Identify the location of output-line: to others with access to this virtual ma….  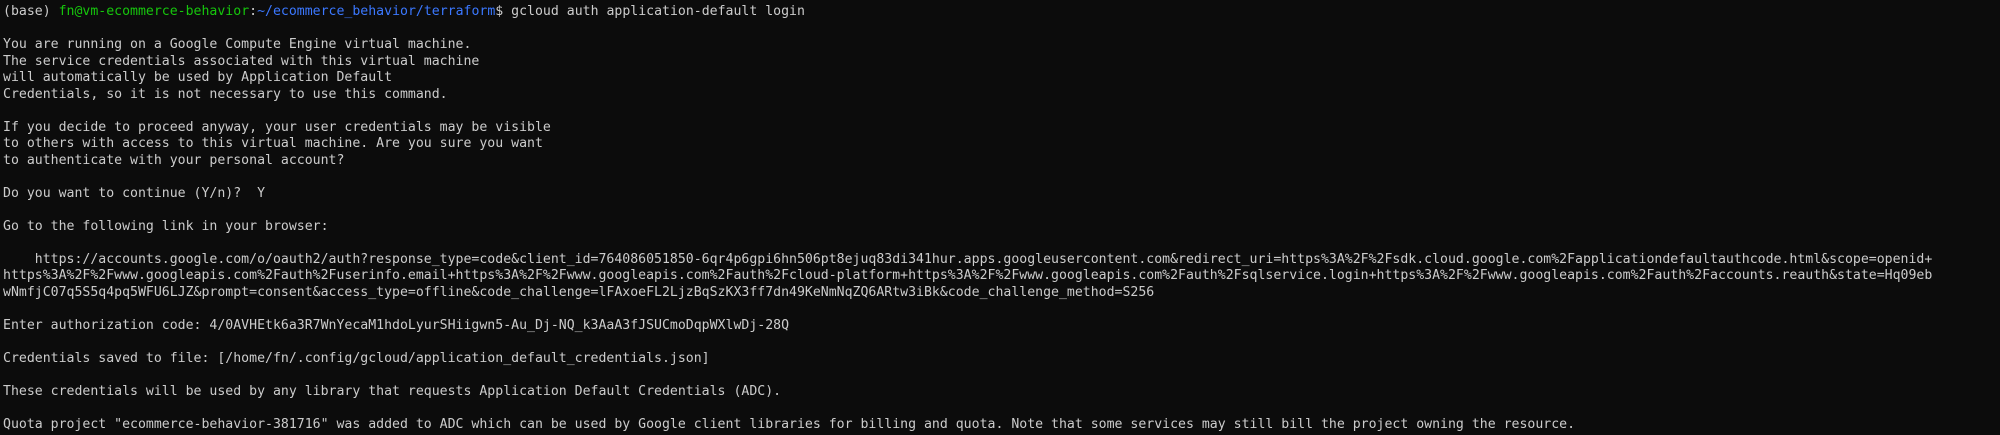
(273, 143).